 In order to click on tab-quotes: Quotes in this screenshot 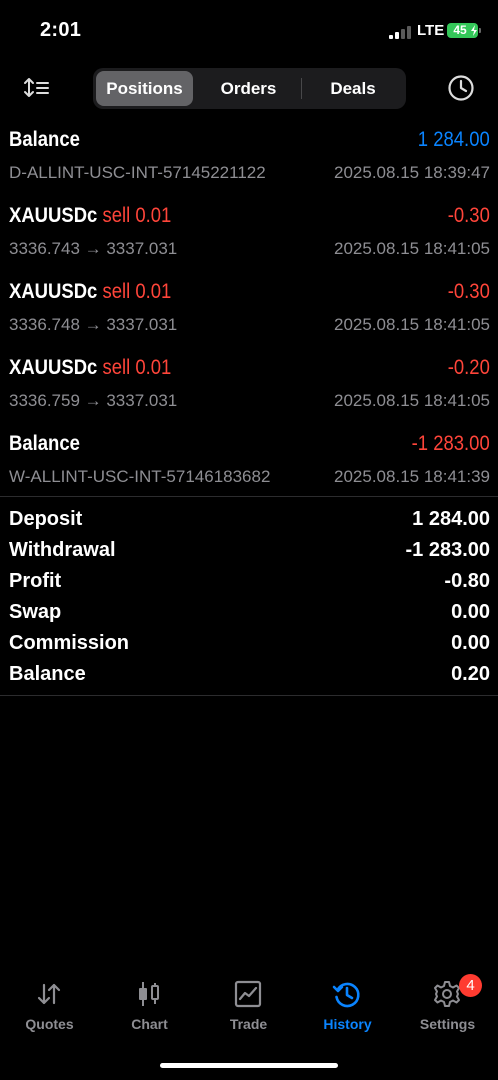, I will do `click(49, 1005)`.